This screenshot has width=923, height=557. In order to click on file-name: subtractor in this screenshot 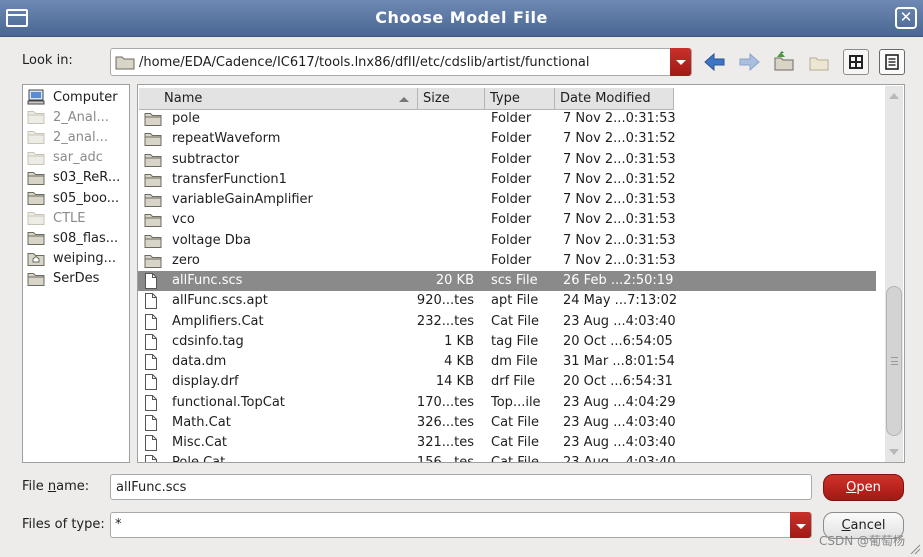, I will do `click(206, 159)`.